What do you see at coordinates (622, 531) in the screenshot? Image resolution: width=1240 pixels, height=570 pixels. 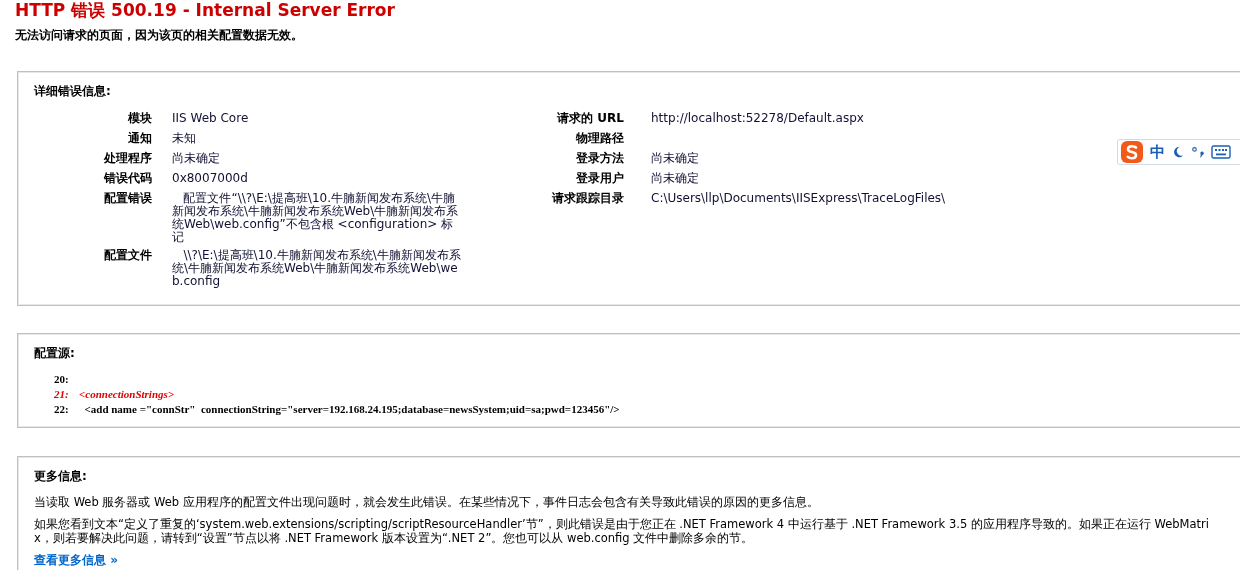 I see `info-paragraph: 如果您看到文本“定义了重复的‘system.web.extensions/scripting/scriptResourceHandler’节”，则此错误是由于您正在 .NET Framework 4 中运行基于 .NET Framework 3.5 的应用程序导致的。如果正在运行 WebMatrix，则若要解决此问题，请转到“设置”节点以将 .NET Framework 版本设置为“.NET 2”。您也可以从 web.config 文件中删除多余的节。` at bounding box center [622, 531].